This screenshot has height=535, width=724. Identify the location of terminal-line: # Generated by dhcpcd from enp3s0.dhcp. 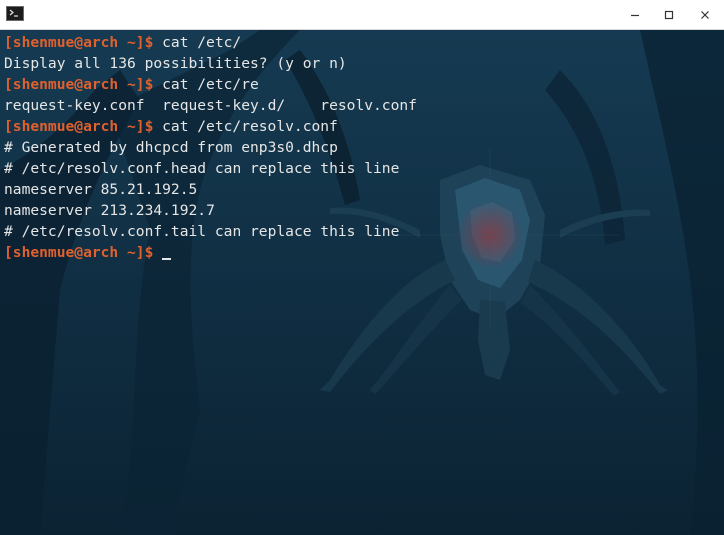
(210, 147).